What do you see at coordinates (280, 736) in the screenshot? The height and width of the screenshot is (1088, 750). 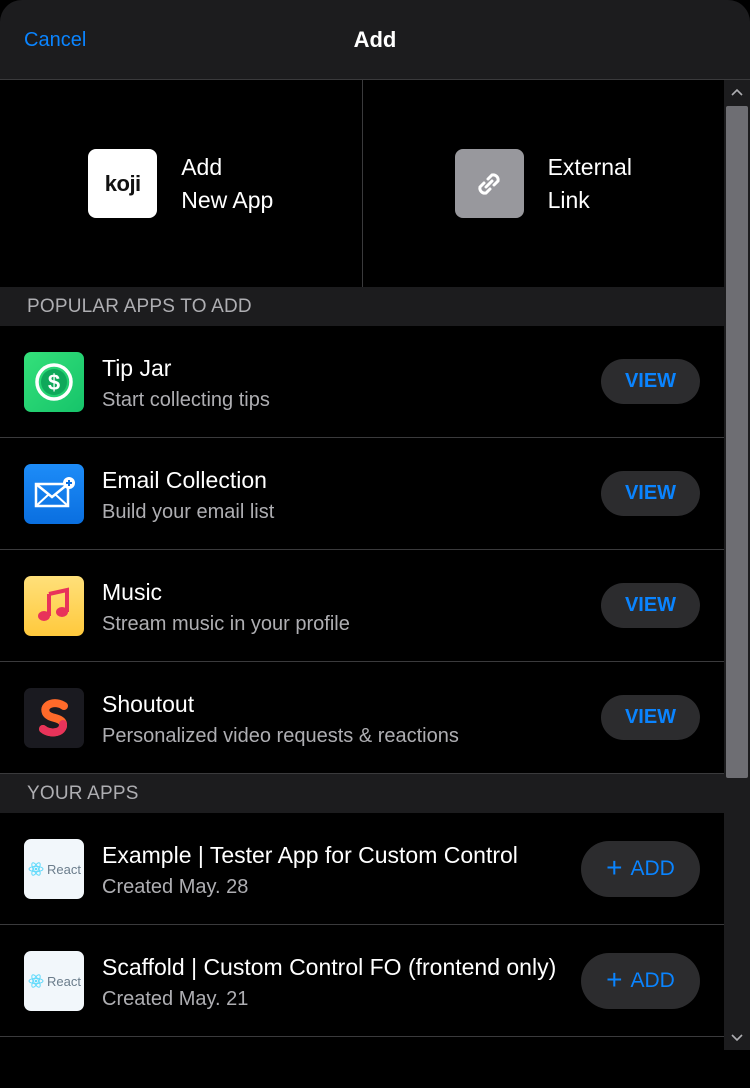 I see `app-subtitle: Personalized video requests & reactions` at bounding box center [280, 736].